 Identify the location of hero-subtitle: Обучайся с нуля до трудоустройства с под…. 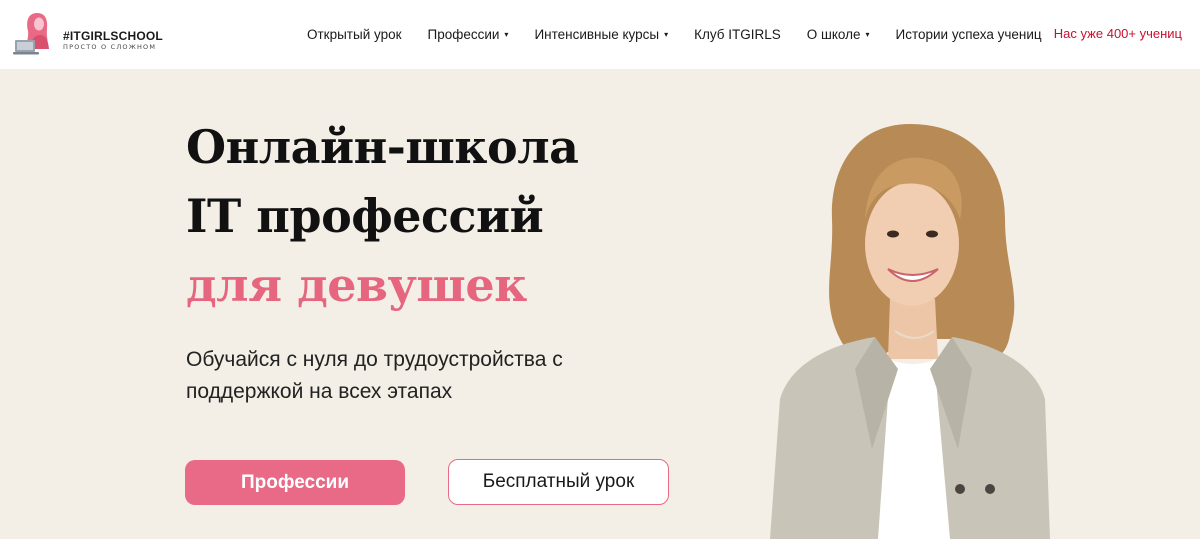
(374, 375).